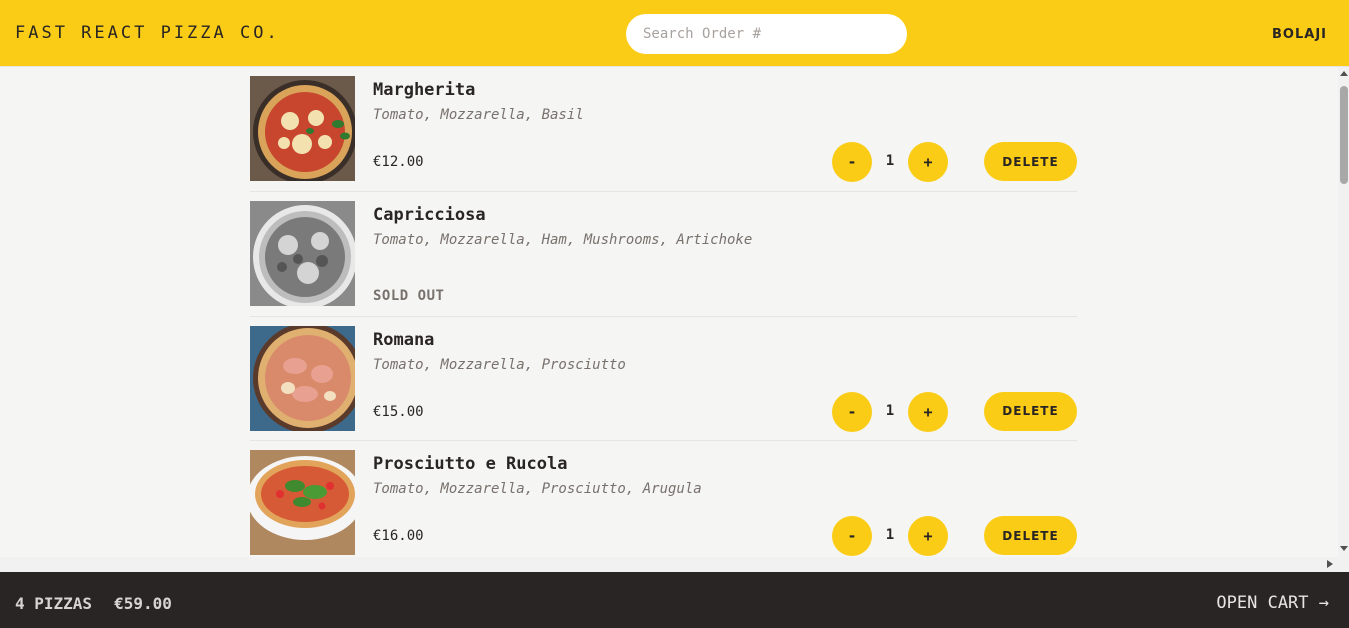 This screenshot has height=628, width=1349. Describe the element at coordinates (398, 162) in the screenshot. I see `pizza-price: €12.00` at that location.